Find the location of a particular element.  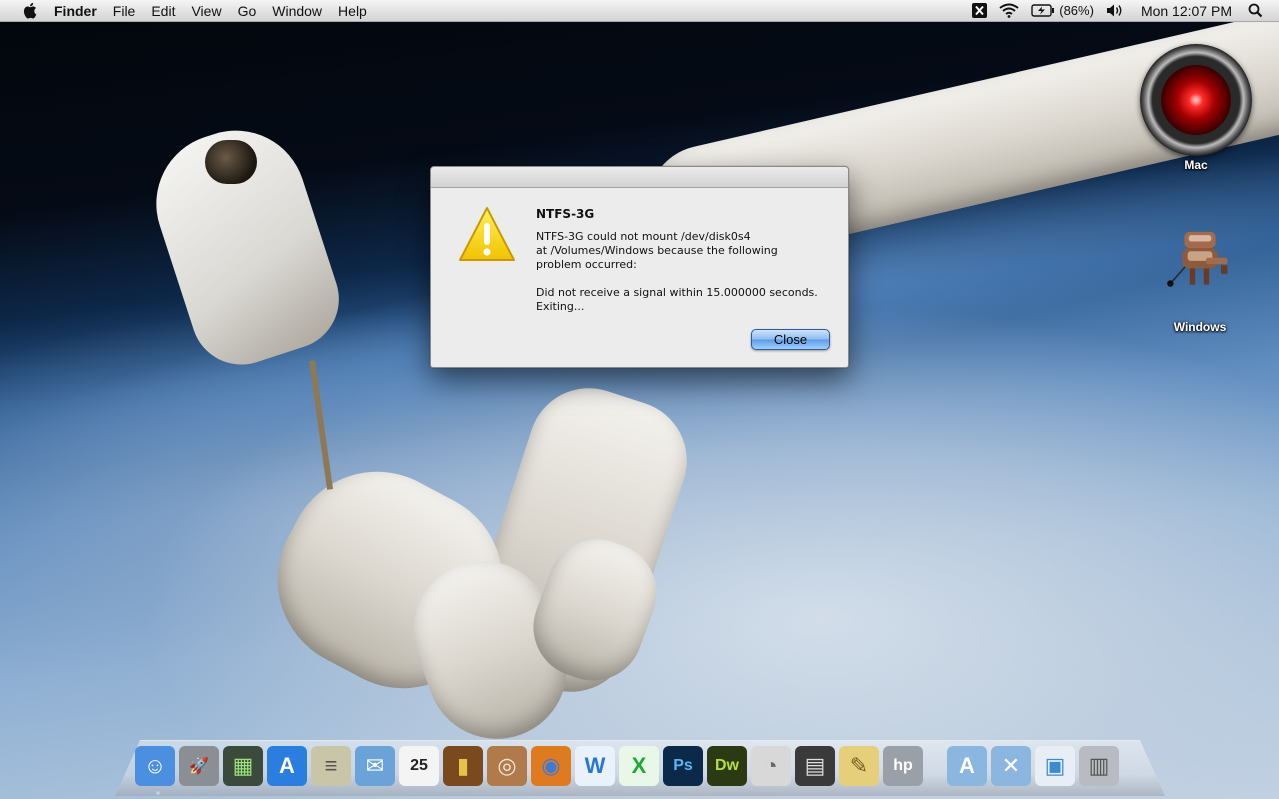

word-icon: W is located at coordinates (595, 766).